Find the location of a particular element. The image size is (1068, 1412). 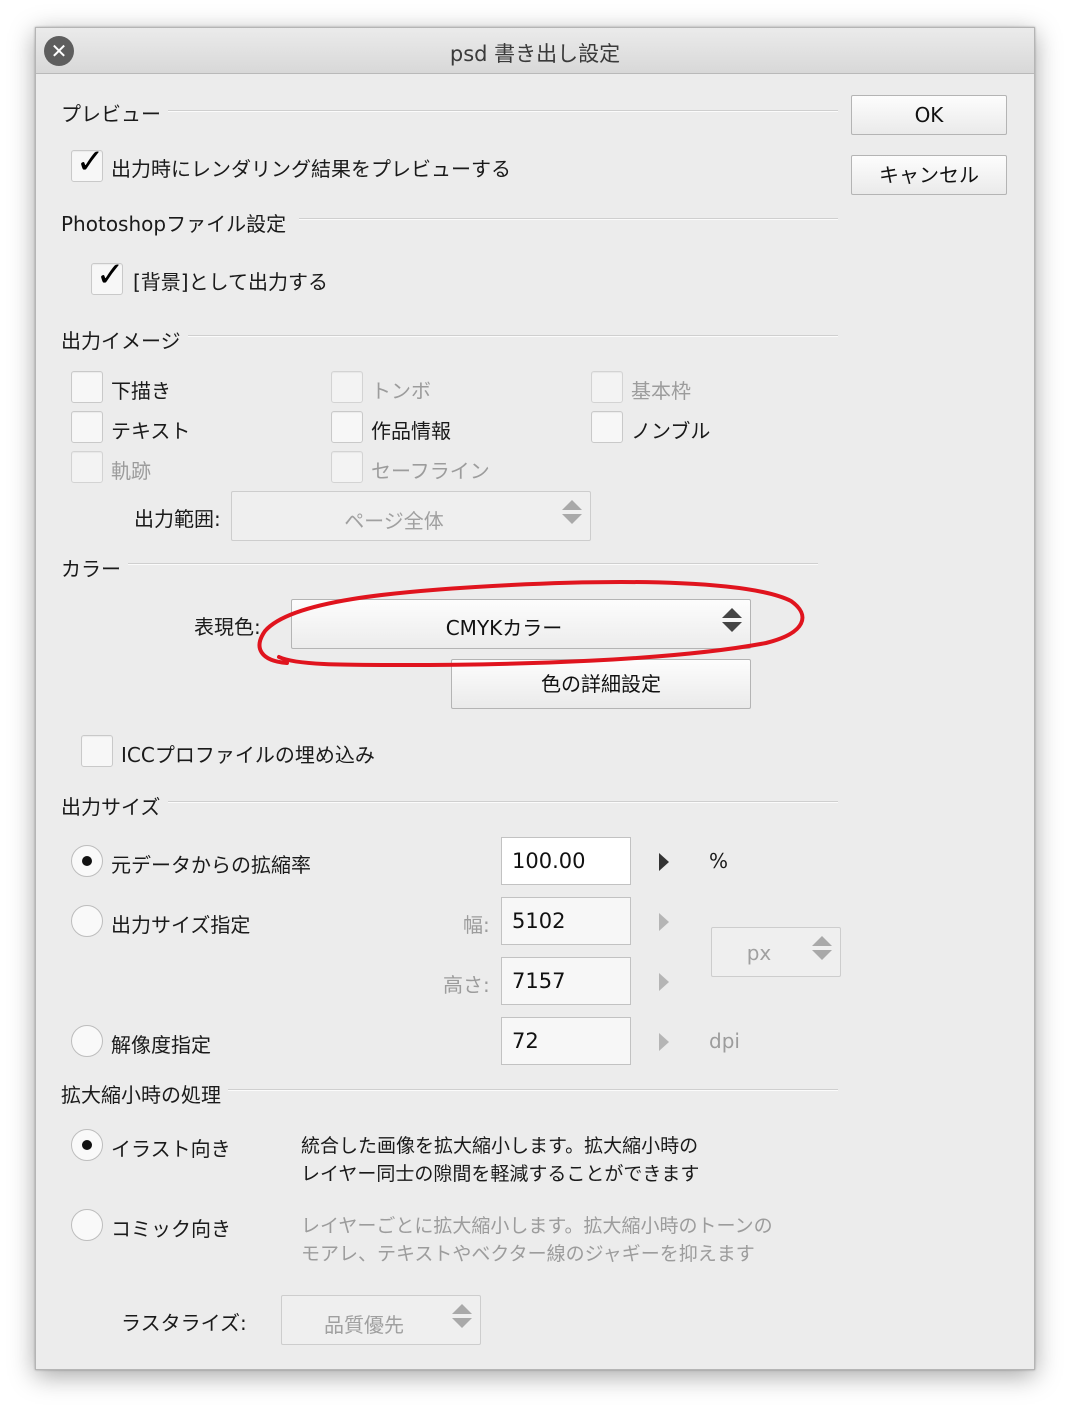

cancel-button-label: キャンセル is located at coordinates (929, 175).